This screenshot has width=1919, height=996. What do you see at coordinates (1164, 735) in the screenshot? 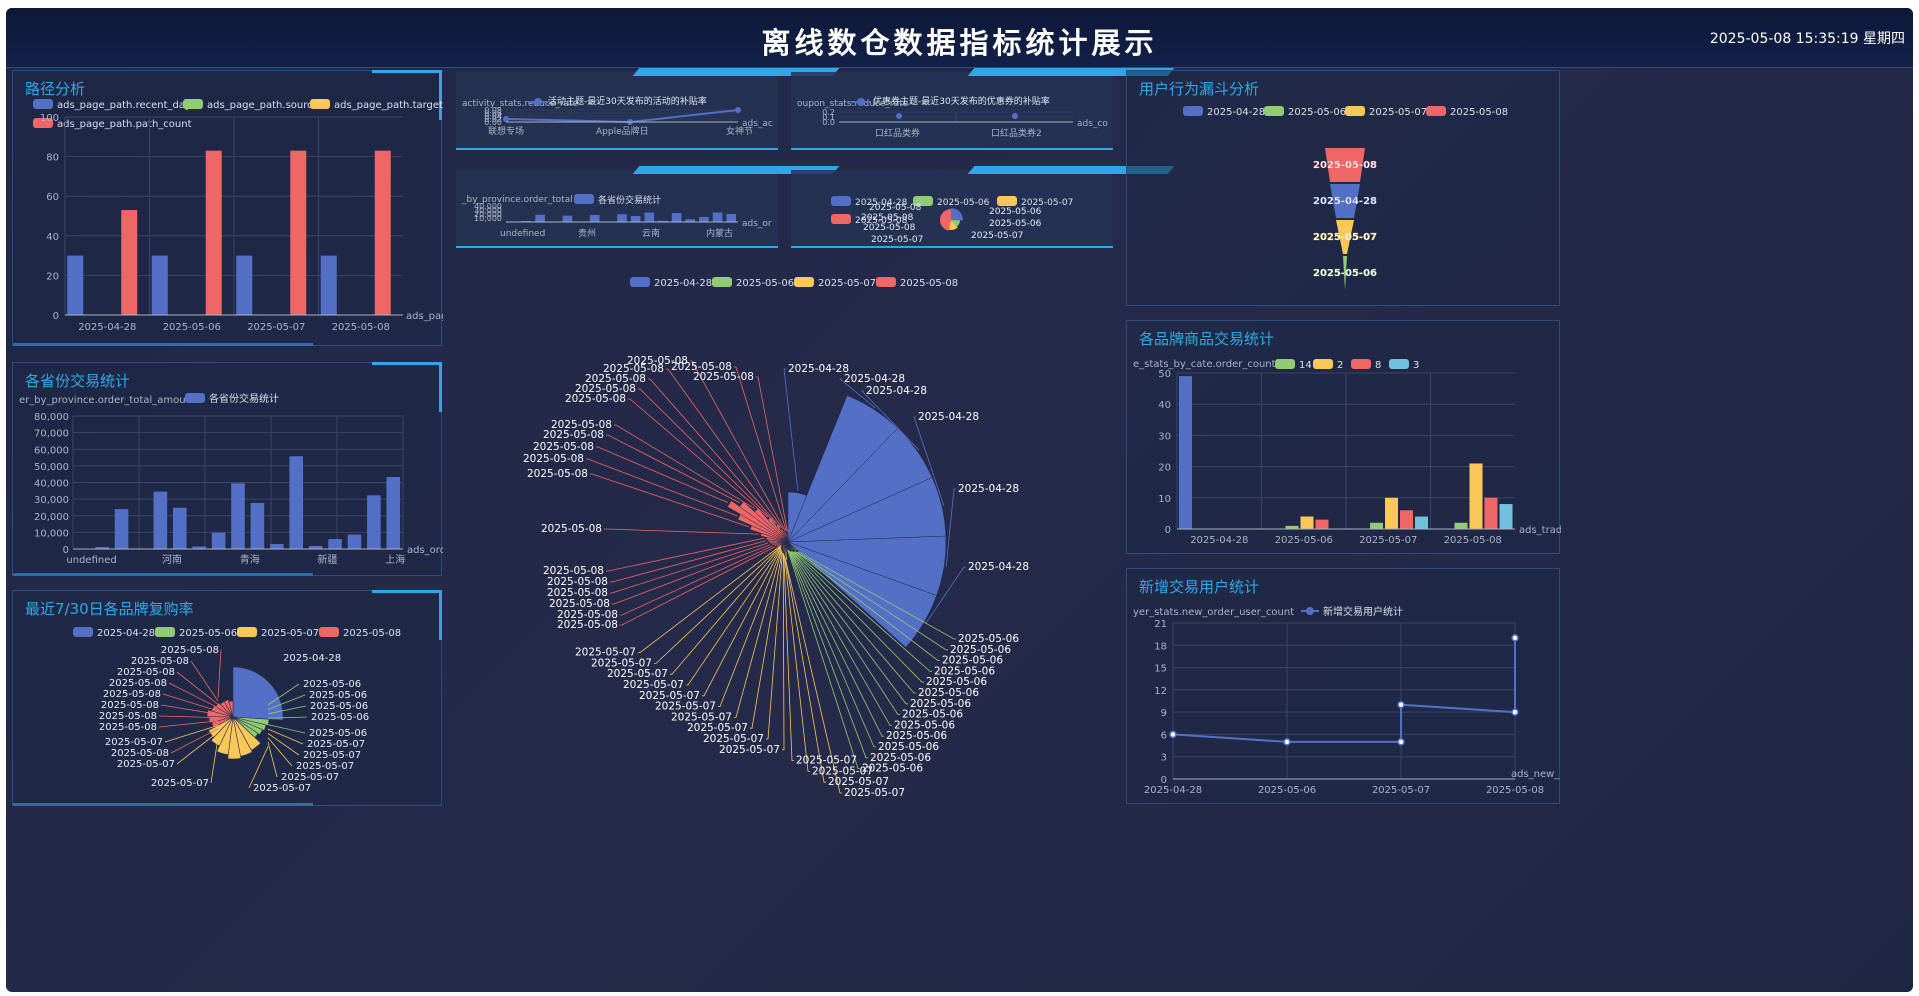
I see `y-tick-label: 6` at bounding box center [1164, 735].